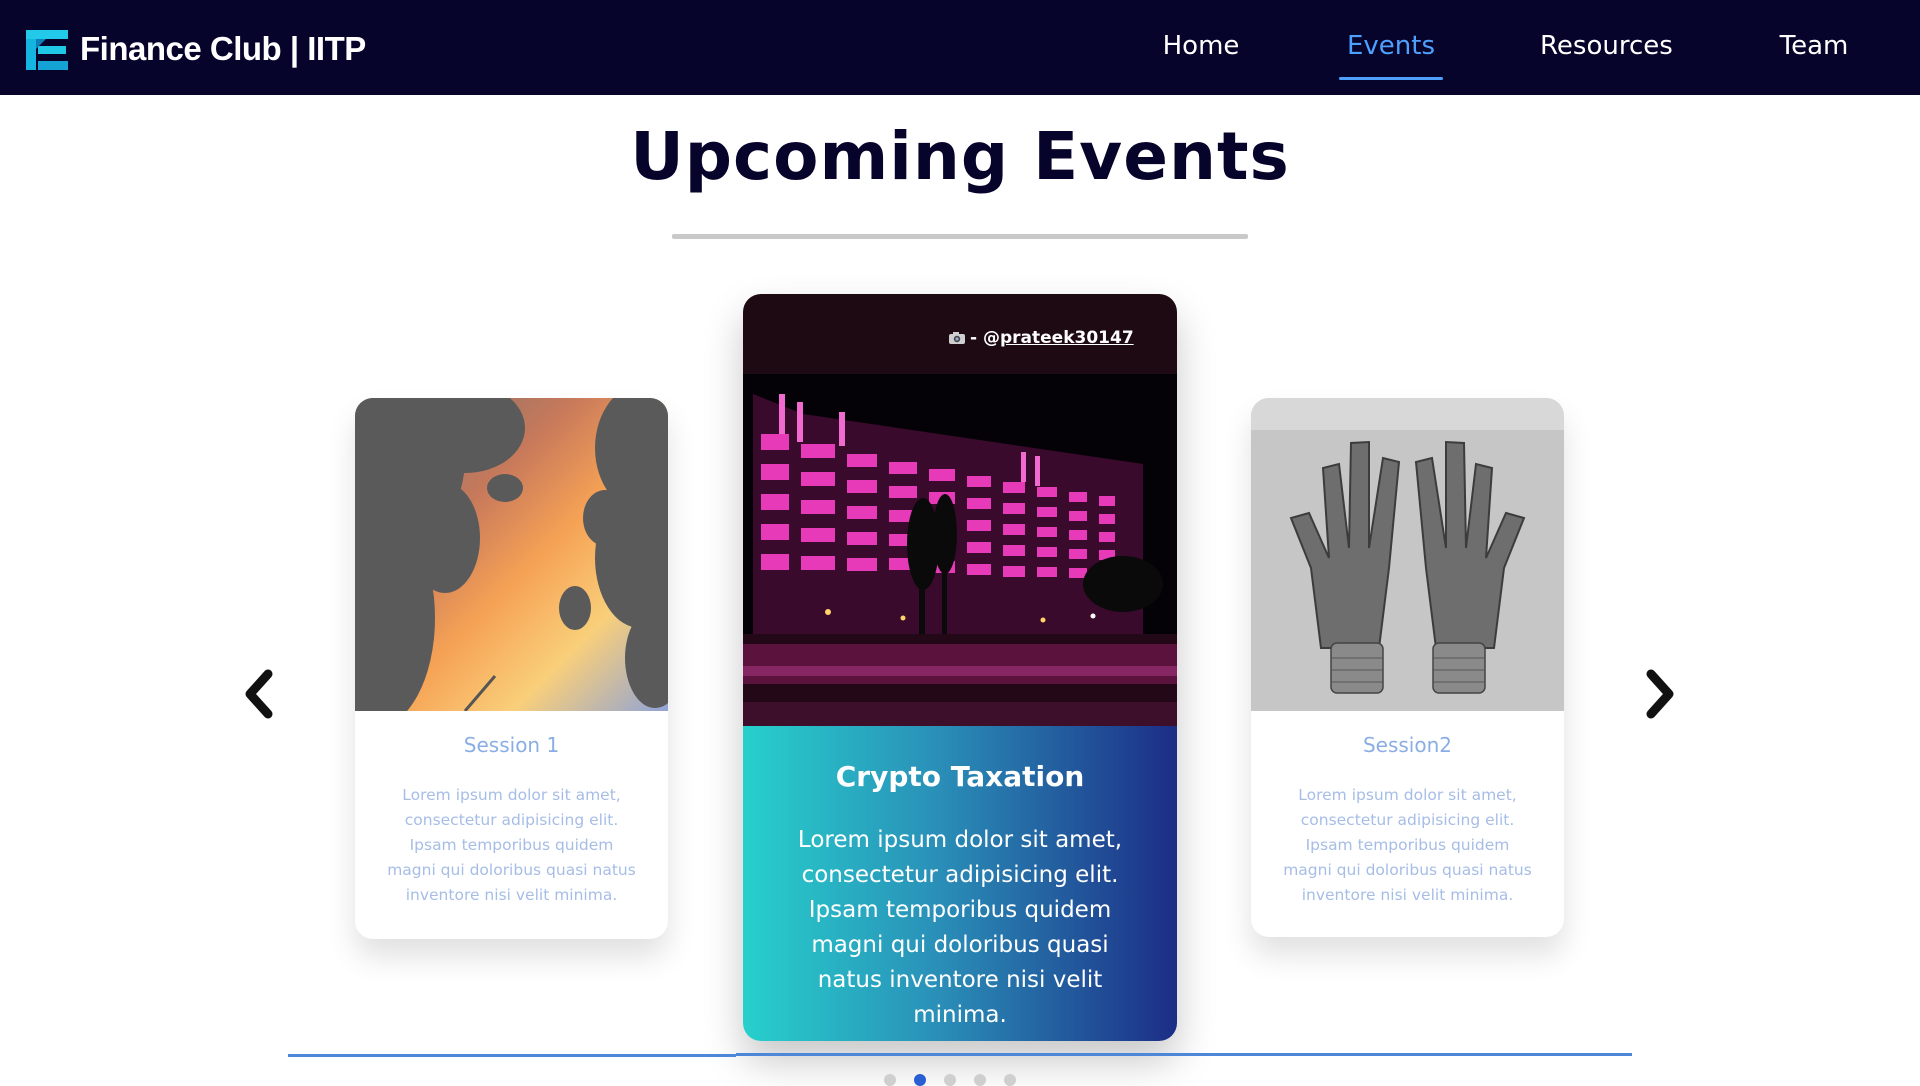  Describe the element at coordinates (960, 236) in the screenshot. I see `title-divider` at that location.